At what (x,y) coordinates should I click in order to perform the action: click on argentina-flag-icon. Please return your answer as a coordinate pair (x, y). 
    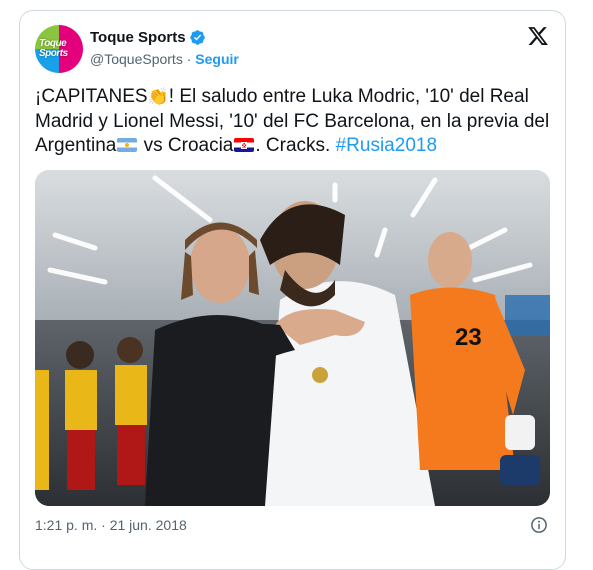
    Looking at the image, I should click on (127, 145).